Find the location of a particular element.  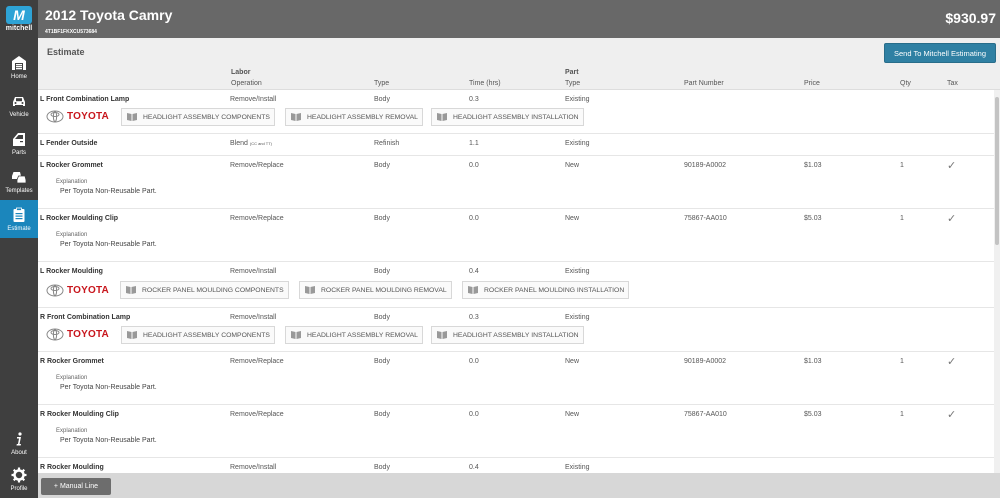

time-header: Time (hrs) is located at coordinates (485, 83).